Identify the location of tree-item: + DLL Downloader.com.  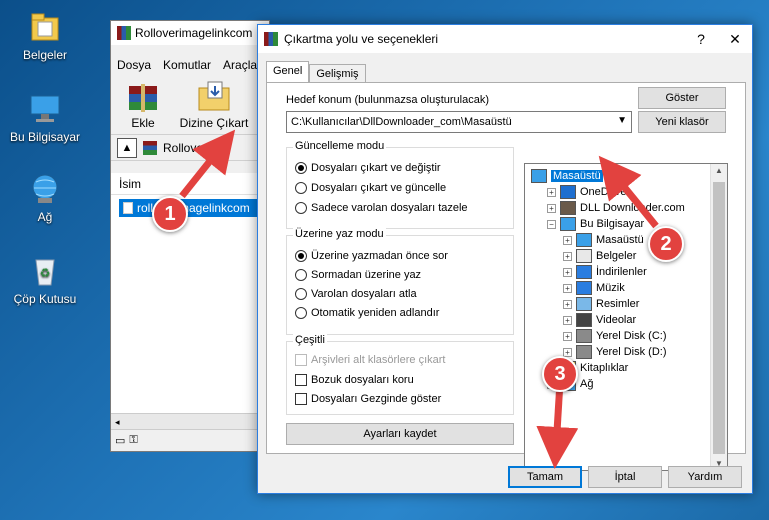
(616, 208).